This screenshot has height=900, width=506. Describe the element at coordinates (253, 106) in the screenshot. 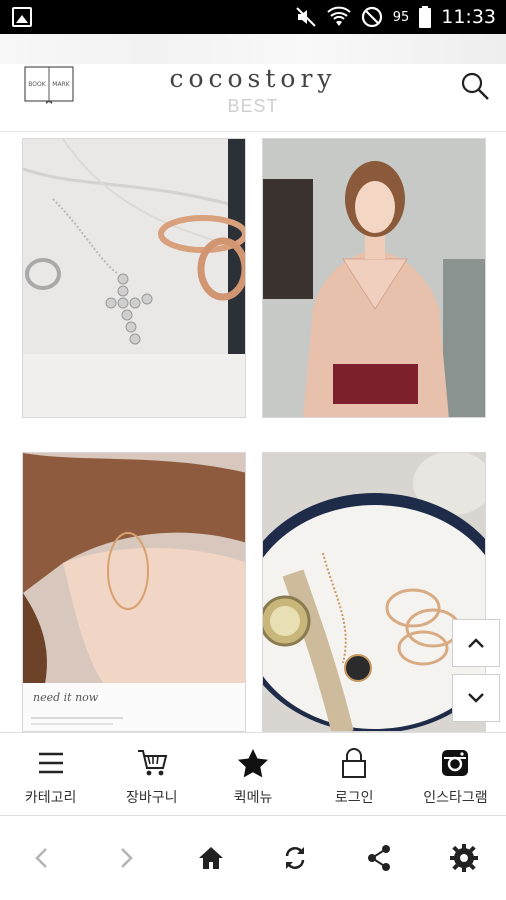

I see `section-title: BEST` at that location.